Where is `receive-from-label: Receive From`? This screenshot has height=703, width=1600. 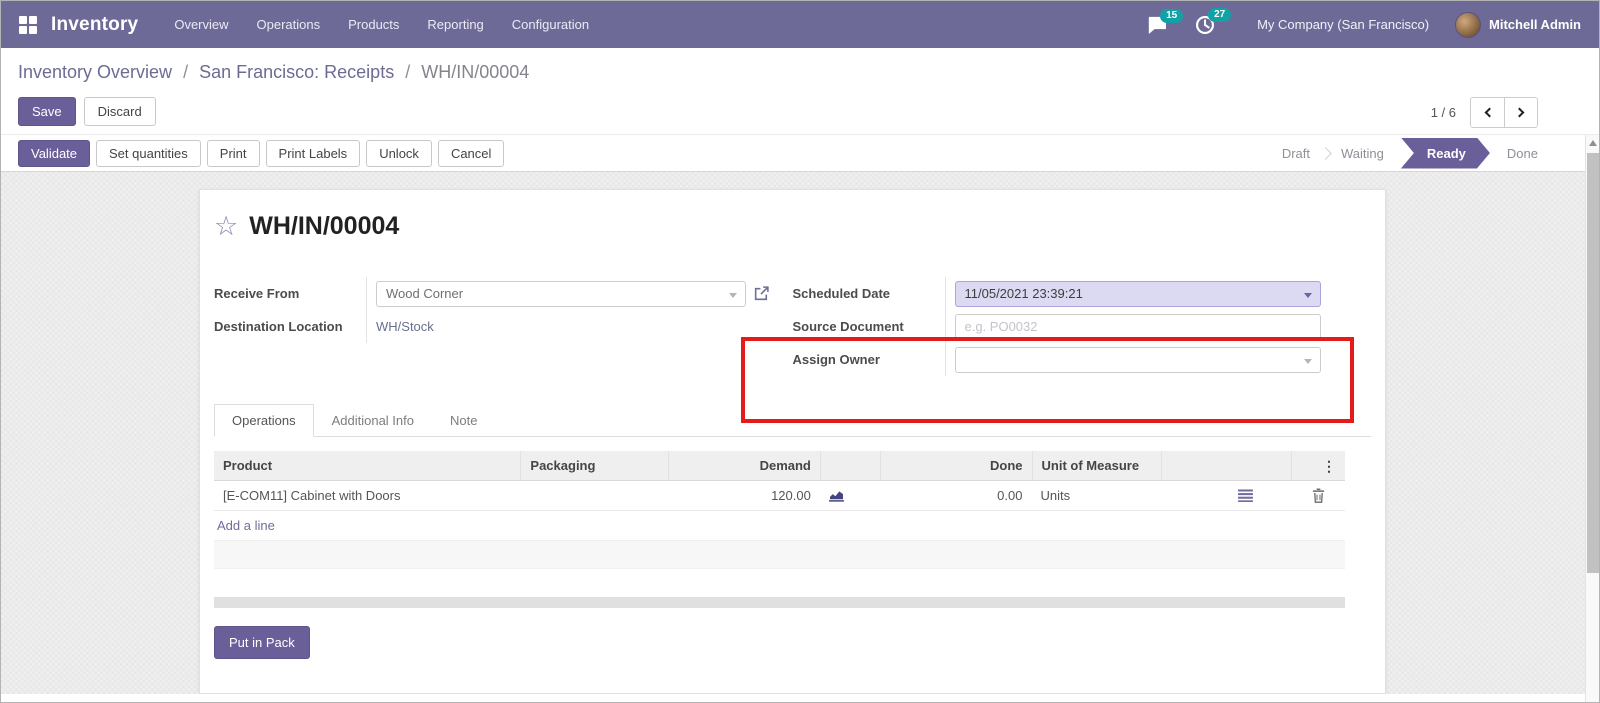 receive-from-label: Receive From is located at coordinates (257, 293).